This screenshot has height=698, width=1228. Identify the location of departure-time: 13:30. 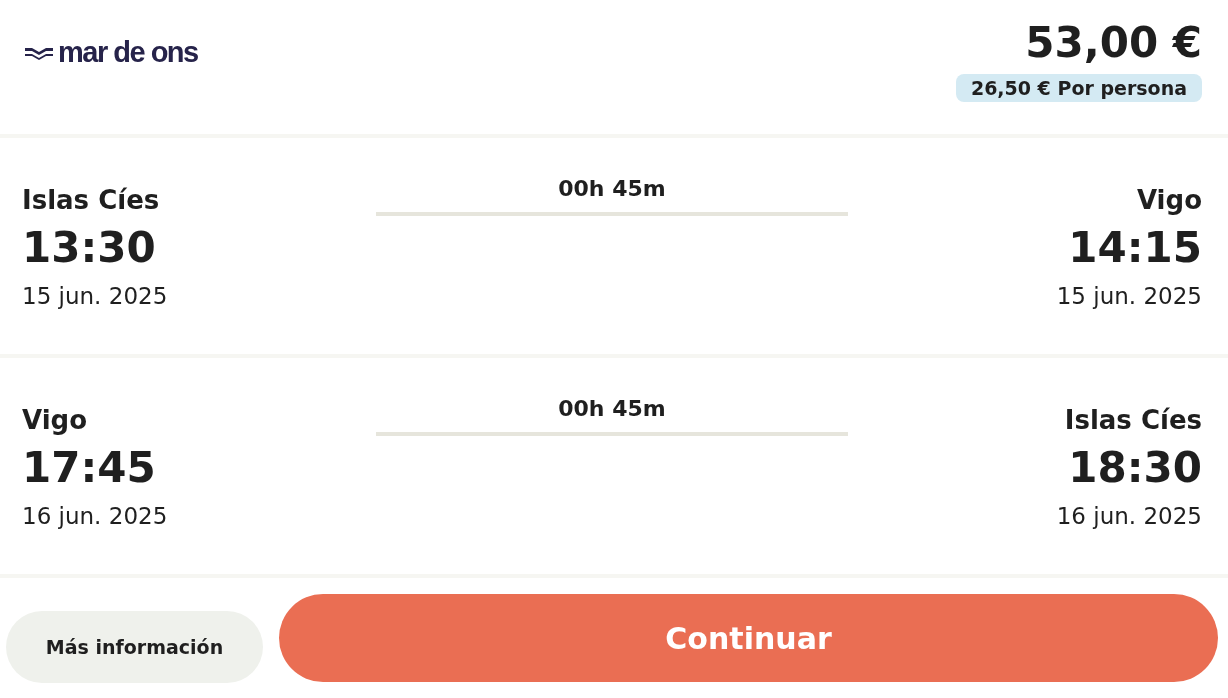
(89, 248).